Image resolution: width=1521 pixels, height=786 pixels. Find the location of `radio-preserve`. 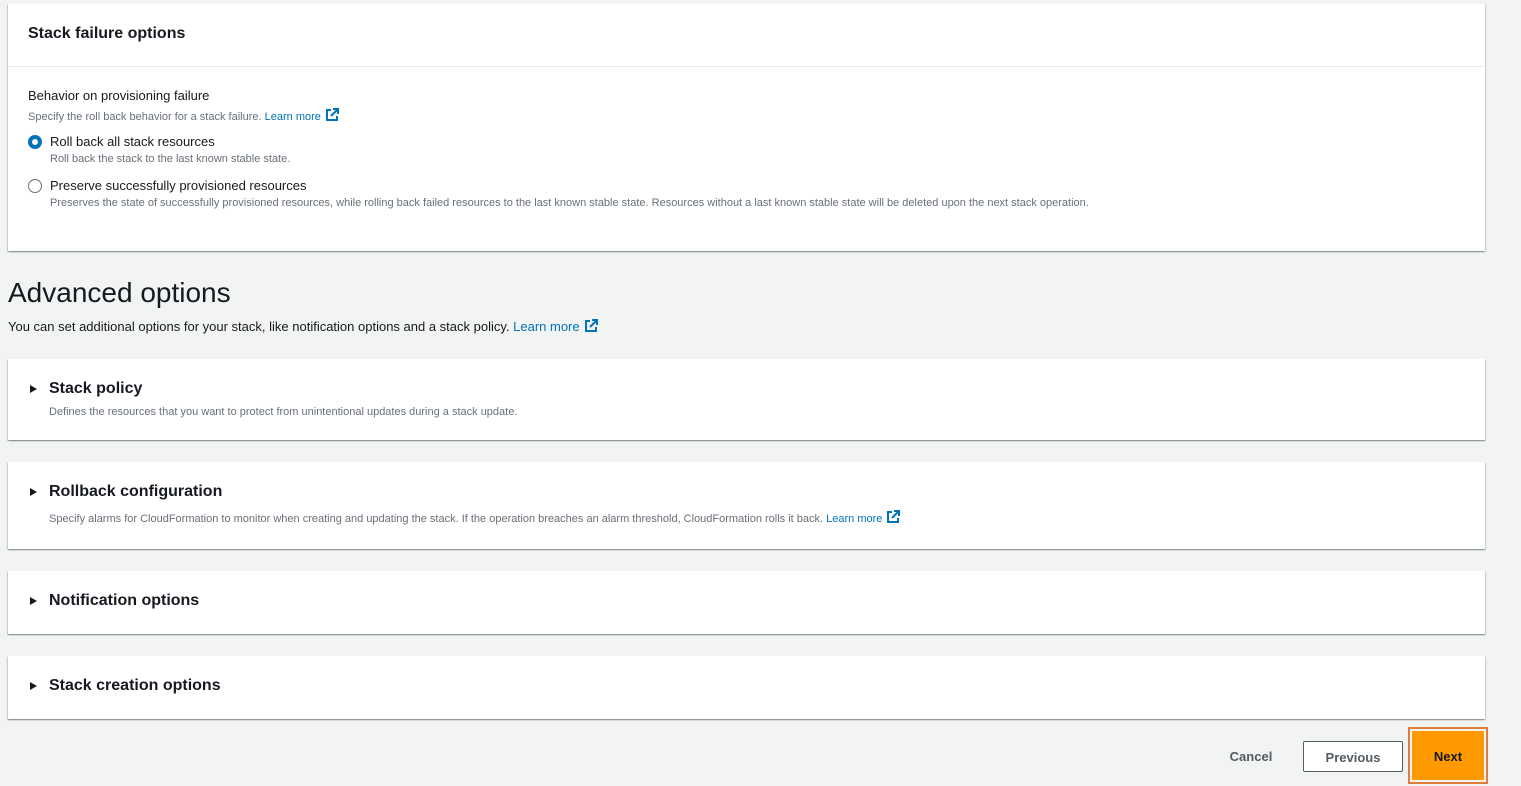

radio-preserve is located at coordinates (35, 186).